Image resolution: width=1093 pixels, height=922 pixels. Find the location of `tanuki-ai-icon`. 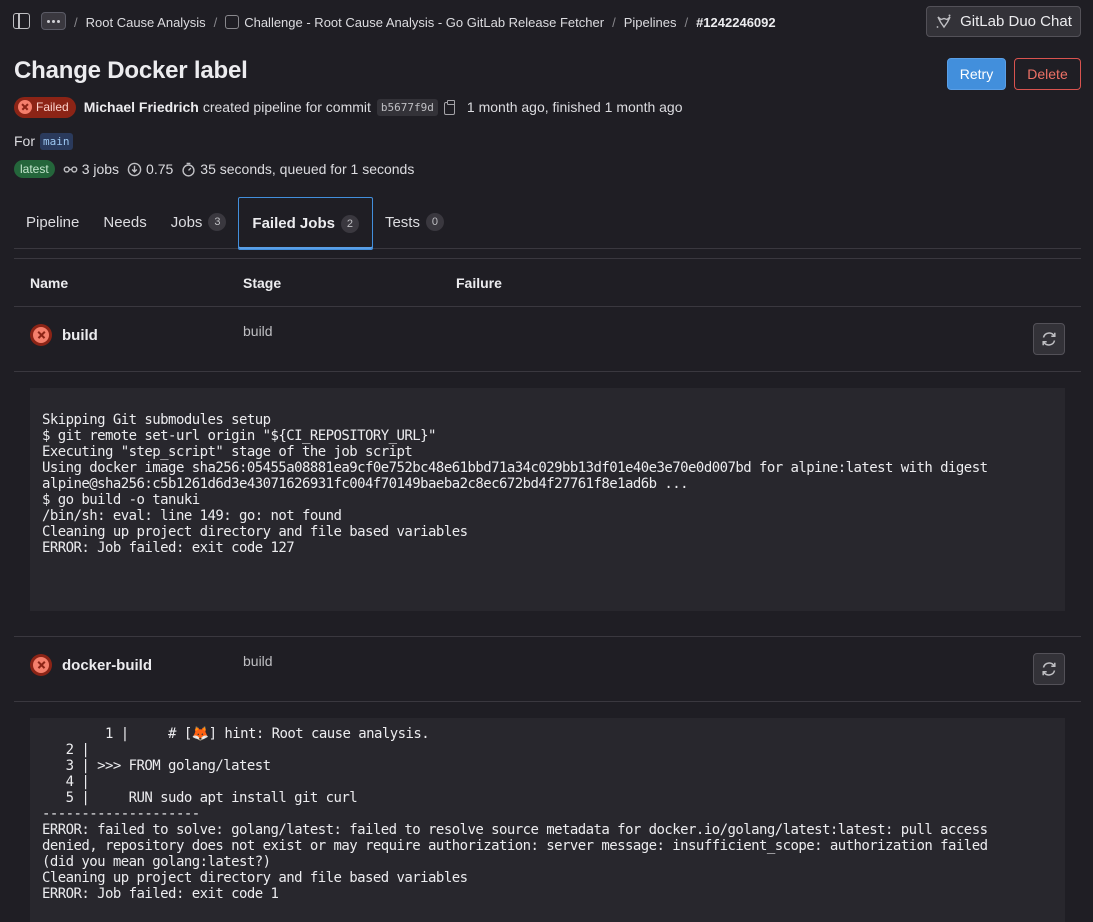

tanuki-ai-icon is located at coordinates (943, 21).